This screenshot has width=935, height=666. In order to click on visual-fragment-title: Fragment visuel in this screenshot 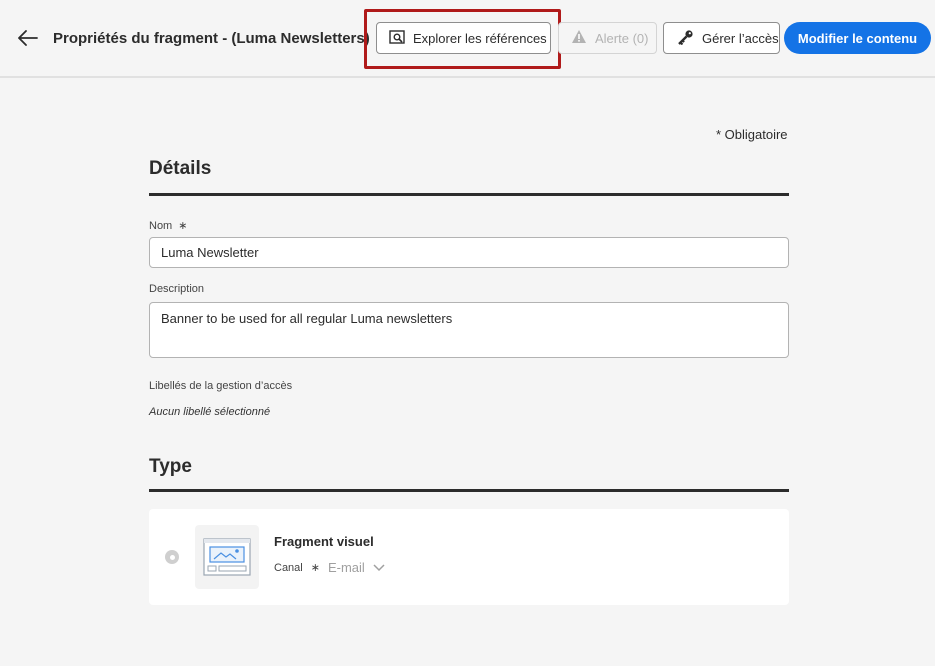, I will do `click(324, 541)`.